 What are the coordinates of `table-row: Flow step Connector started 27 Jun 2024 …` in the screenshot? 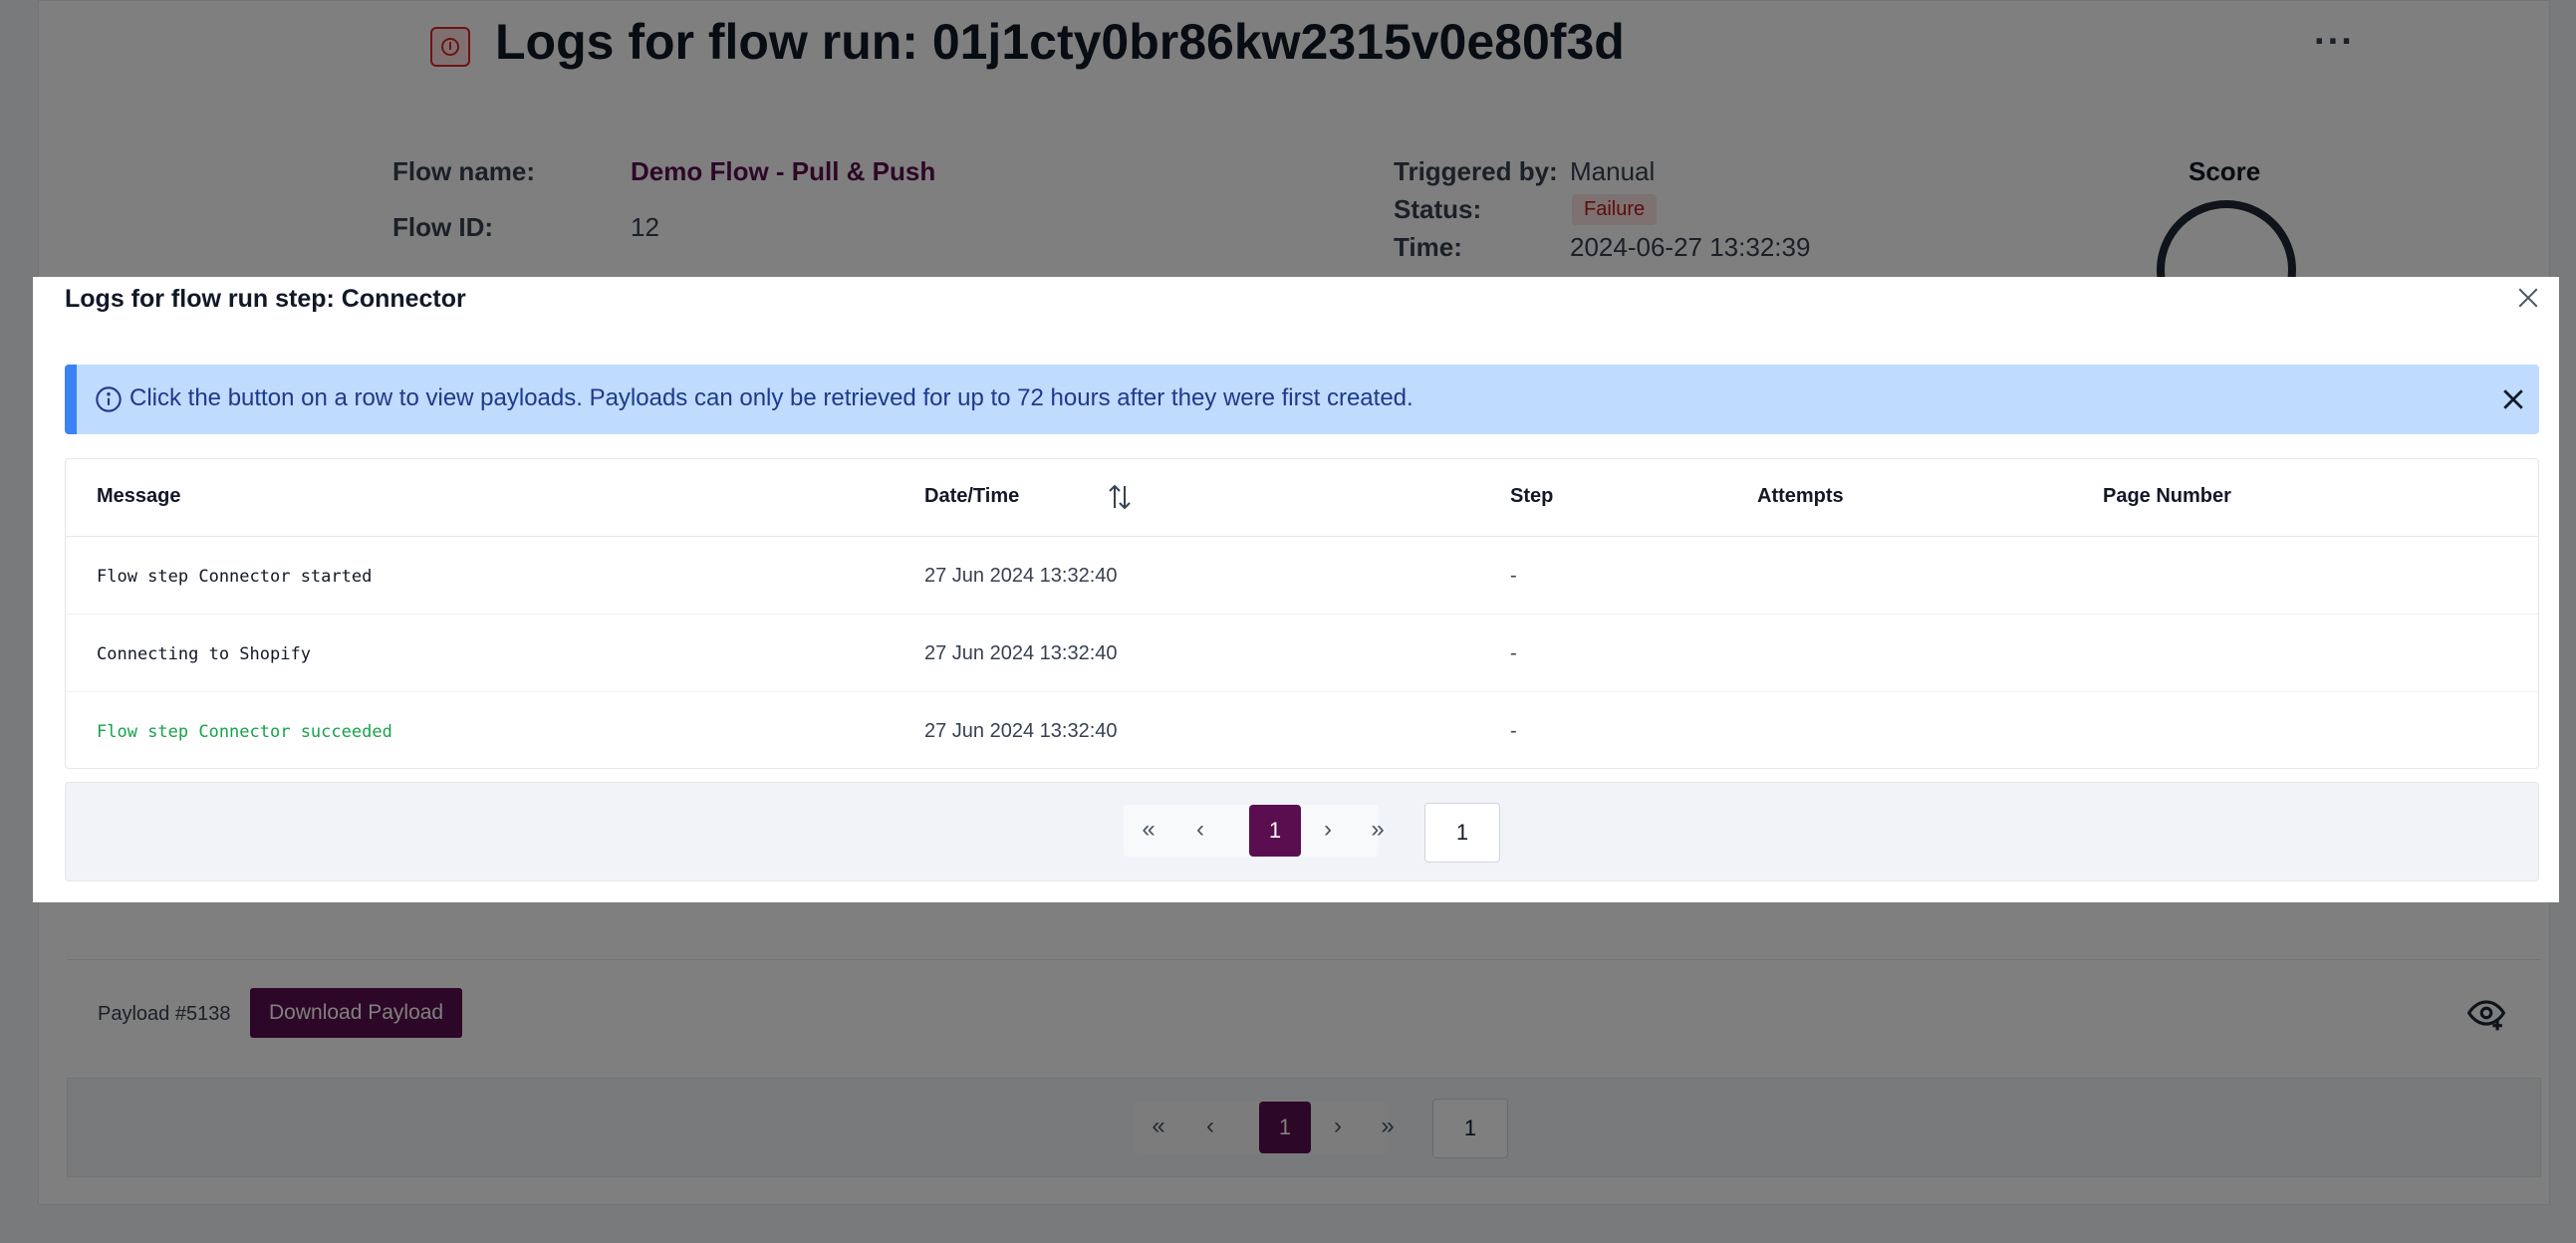 It's located at (1302, 576).